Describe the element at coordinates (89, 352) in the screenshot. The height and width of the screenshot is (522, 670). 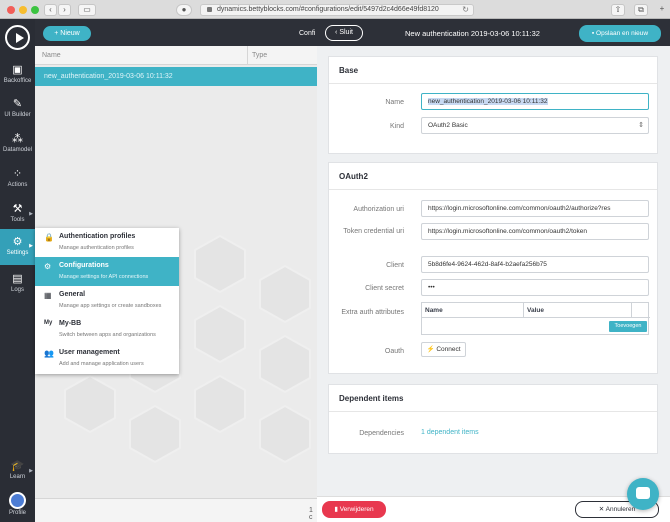
I see `menu-item-title: User management` at that location.